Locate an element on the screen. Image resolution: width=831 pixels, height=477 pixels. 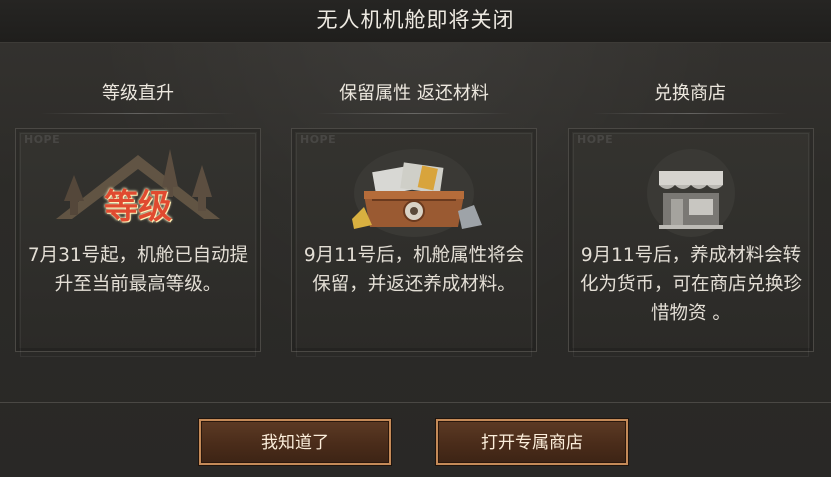
card-exchange-shop-text: 9月11号后，养成材料会转化为货币，可在商店兑换珍惜物资 。 is located at coordinates (690, 284).